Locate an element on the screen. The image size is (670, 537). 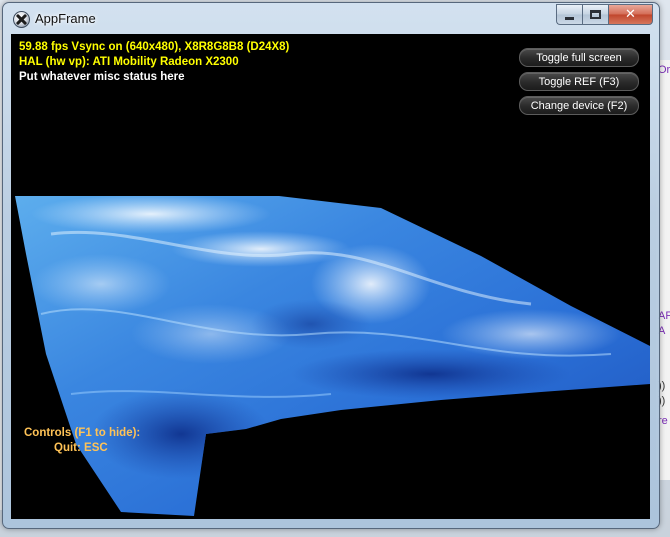
window-controls: ✕ is located at coordinates (604, 14).